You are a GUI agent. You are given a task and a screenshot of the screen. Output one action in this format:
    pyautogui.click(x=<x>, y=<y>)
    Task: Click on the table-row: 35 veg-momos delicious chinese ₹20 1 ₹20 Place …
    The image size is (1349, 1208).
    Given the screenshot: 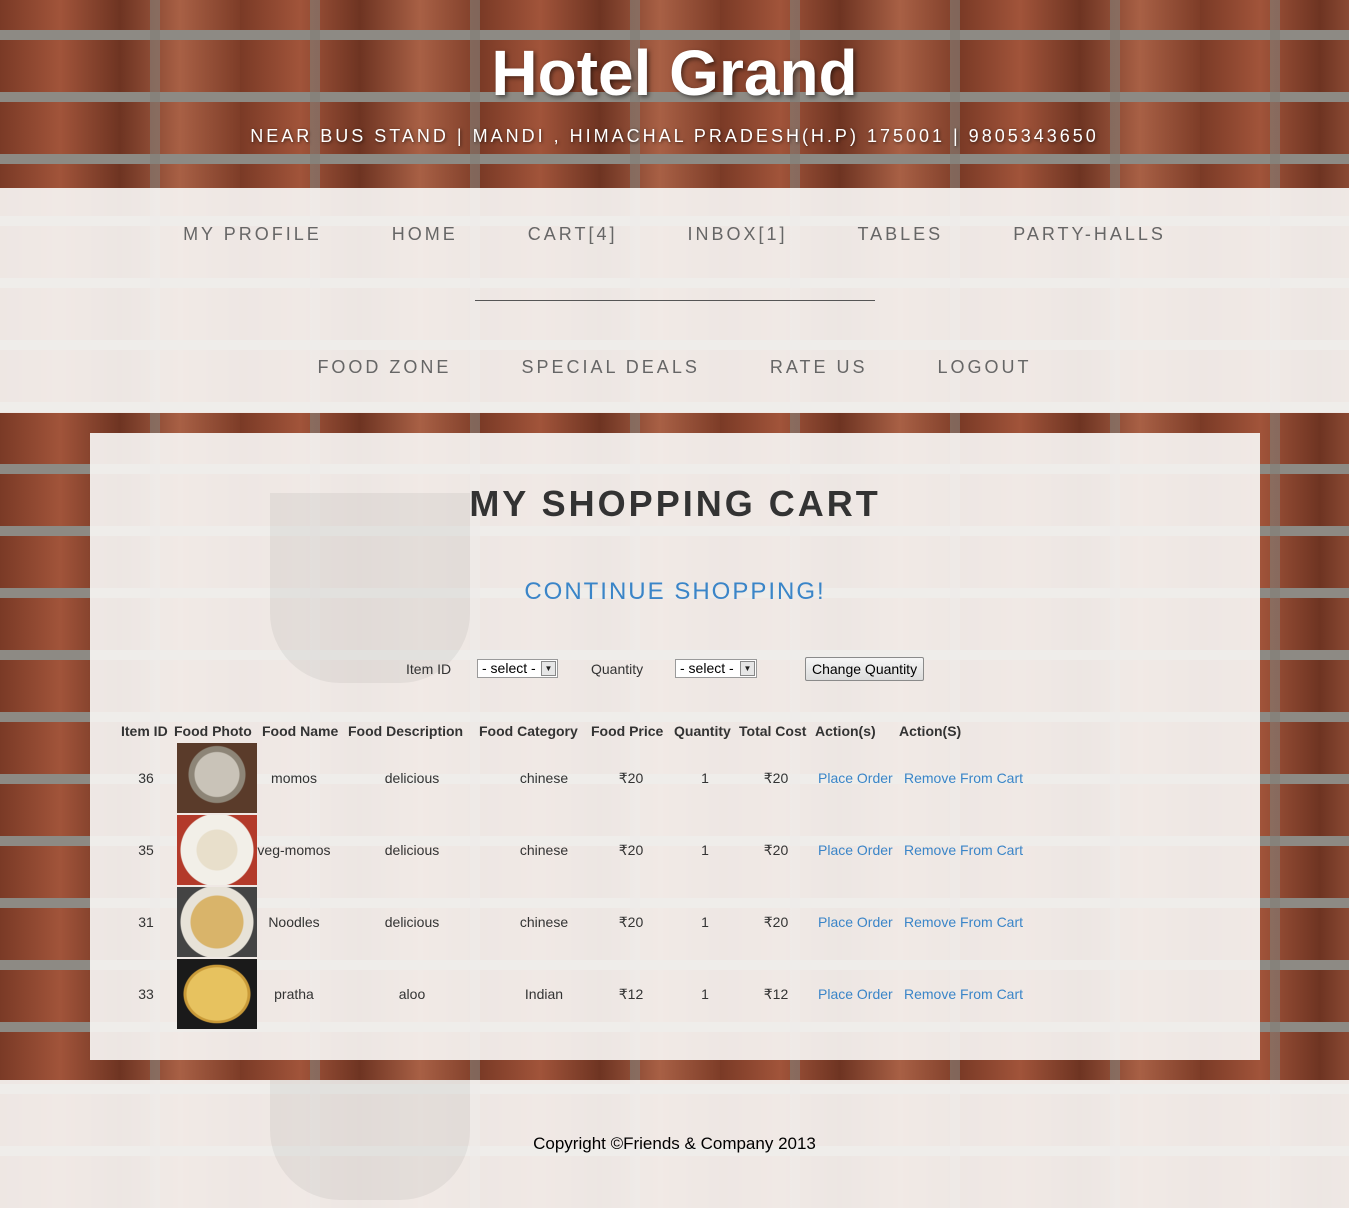 What is the action you would take?
    pyautogui.click(x=620, y=851)
    